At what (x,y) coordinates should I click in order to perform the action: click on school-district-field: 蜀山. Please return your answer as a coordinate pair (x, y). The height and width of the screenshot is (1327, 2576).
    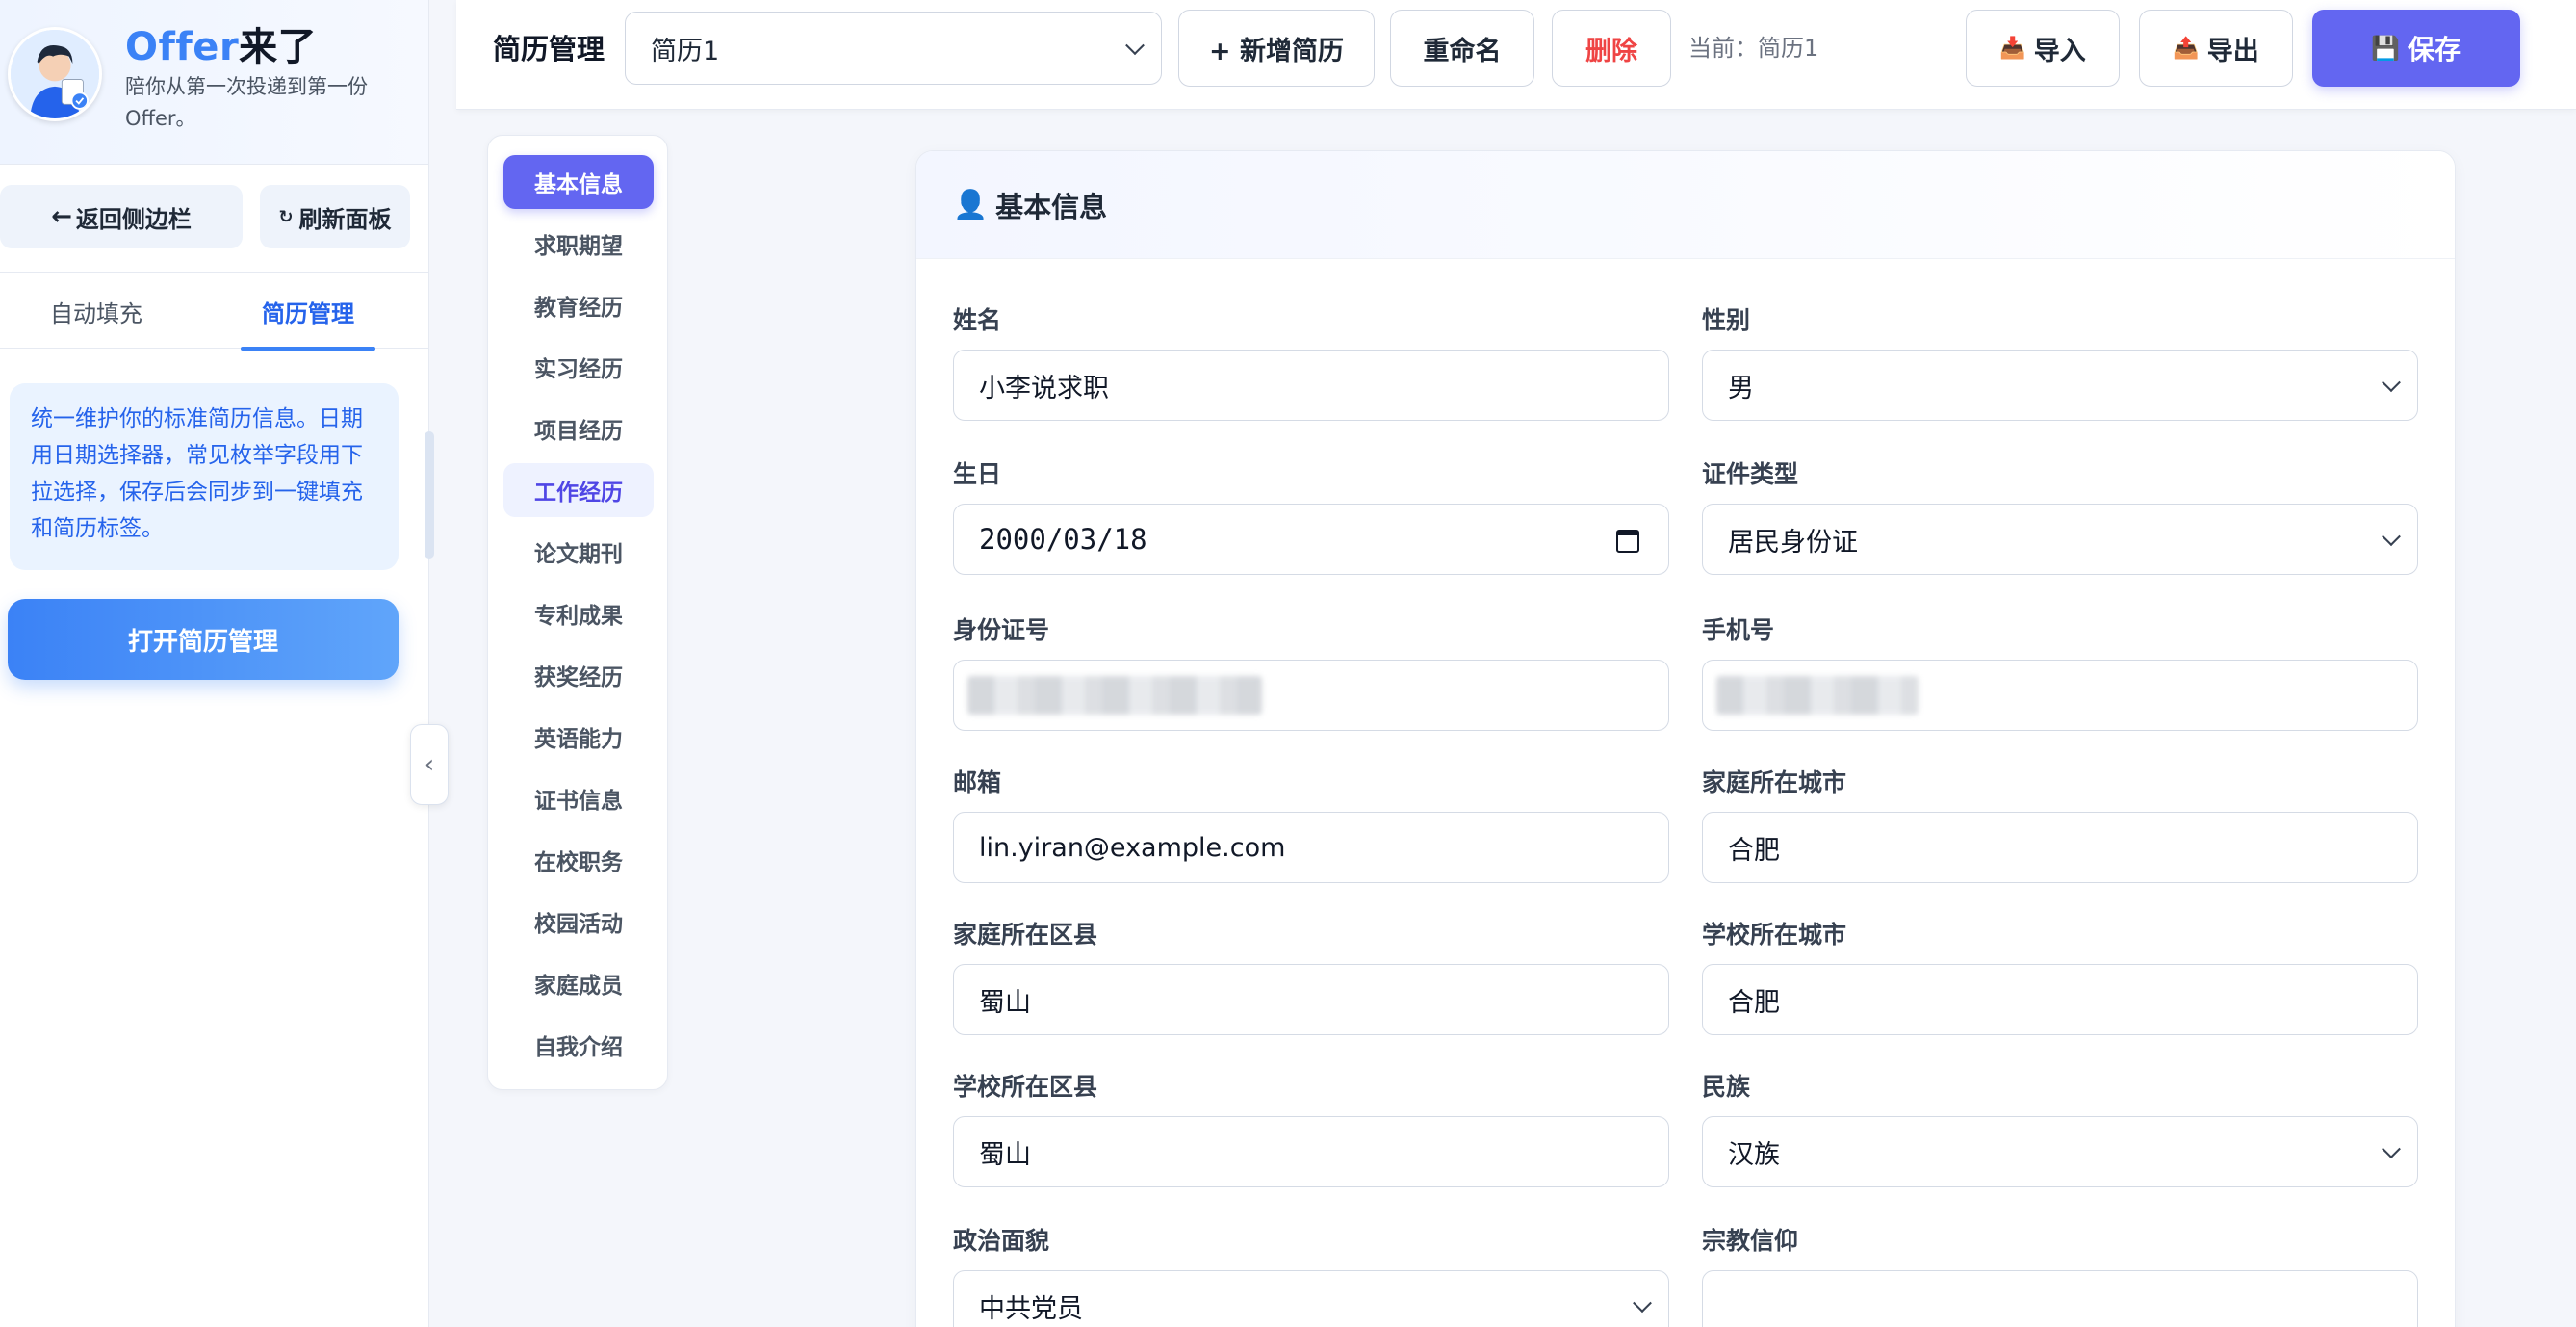
    Looking at the image, I should click on (1311, 1151).